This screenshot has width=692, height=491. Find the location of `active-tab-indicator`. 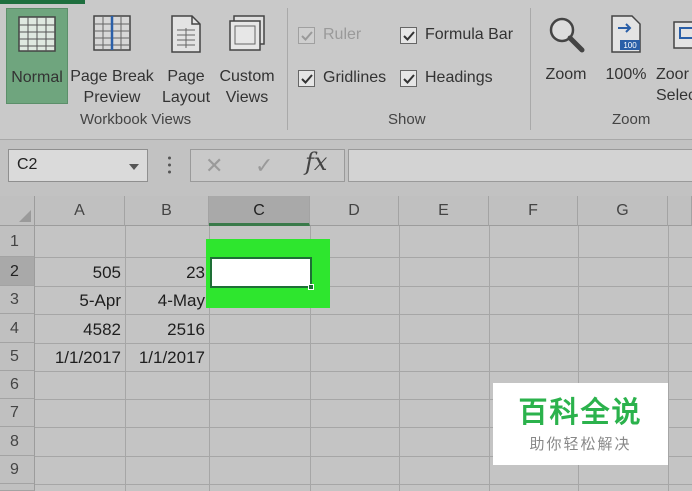

active-tab-indicator is located at coordinates (42, 2).